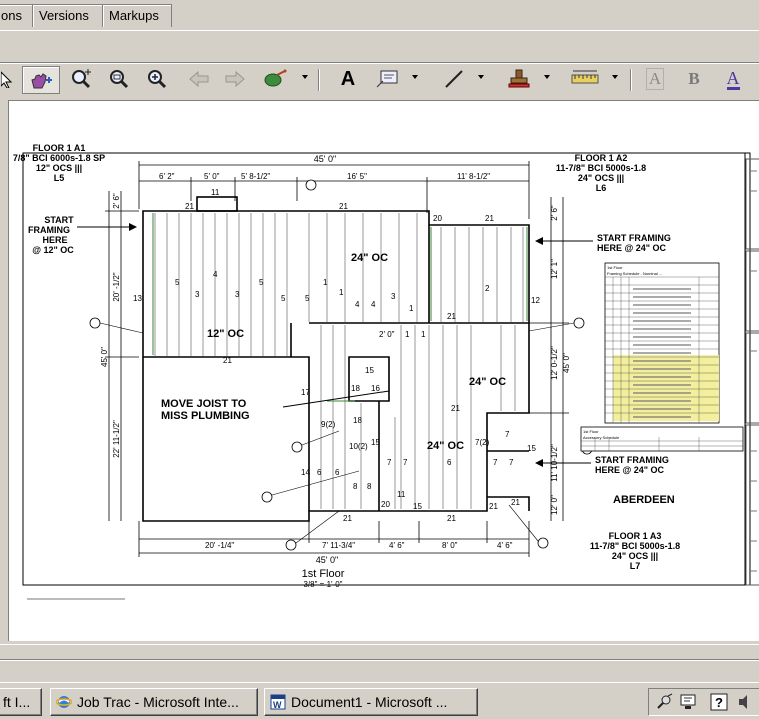  I want to click on callout-line: FLOOR 1 A2, so click(601, 158).